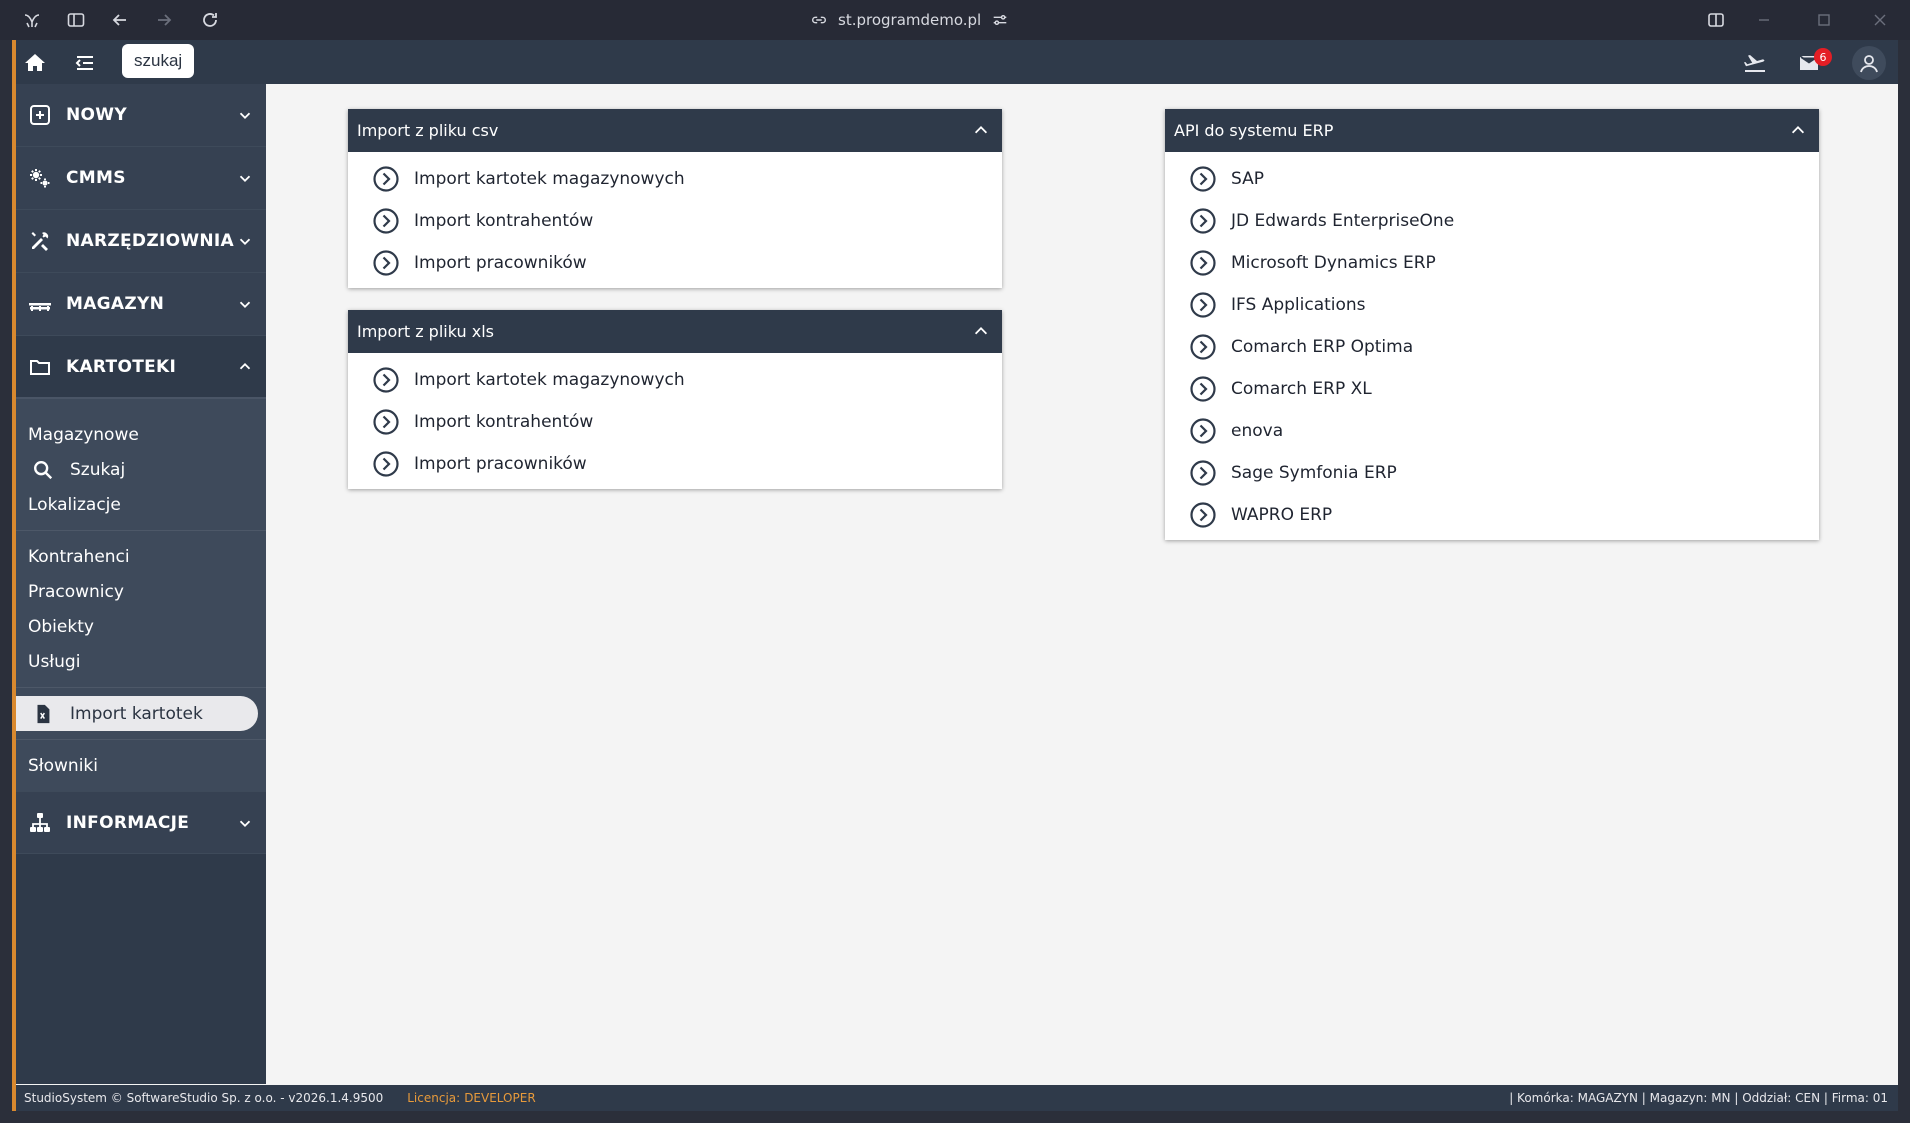 The height and width of the screenshot is (1123, 1910). Describe the element at coordinates (1343, 221) in the screenshot. I see `list-item-label: JD Edwards EnterpriseOne` at that location.